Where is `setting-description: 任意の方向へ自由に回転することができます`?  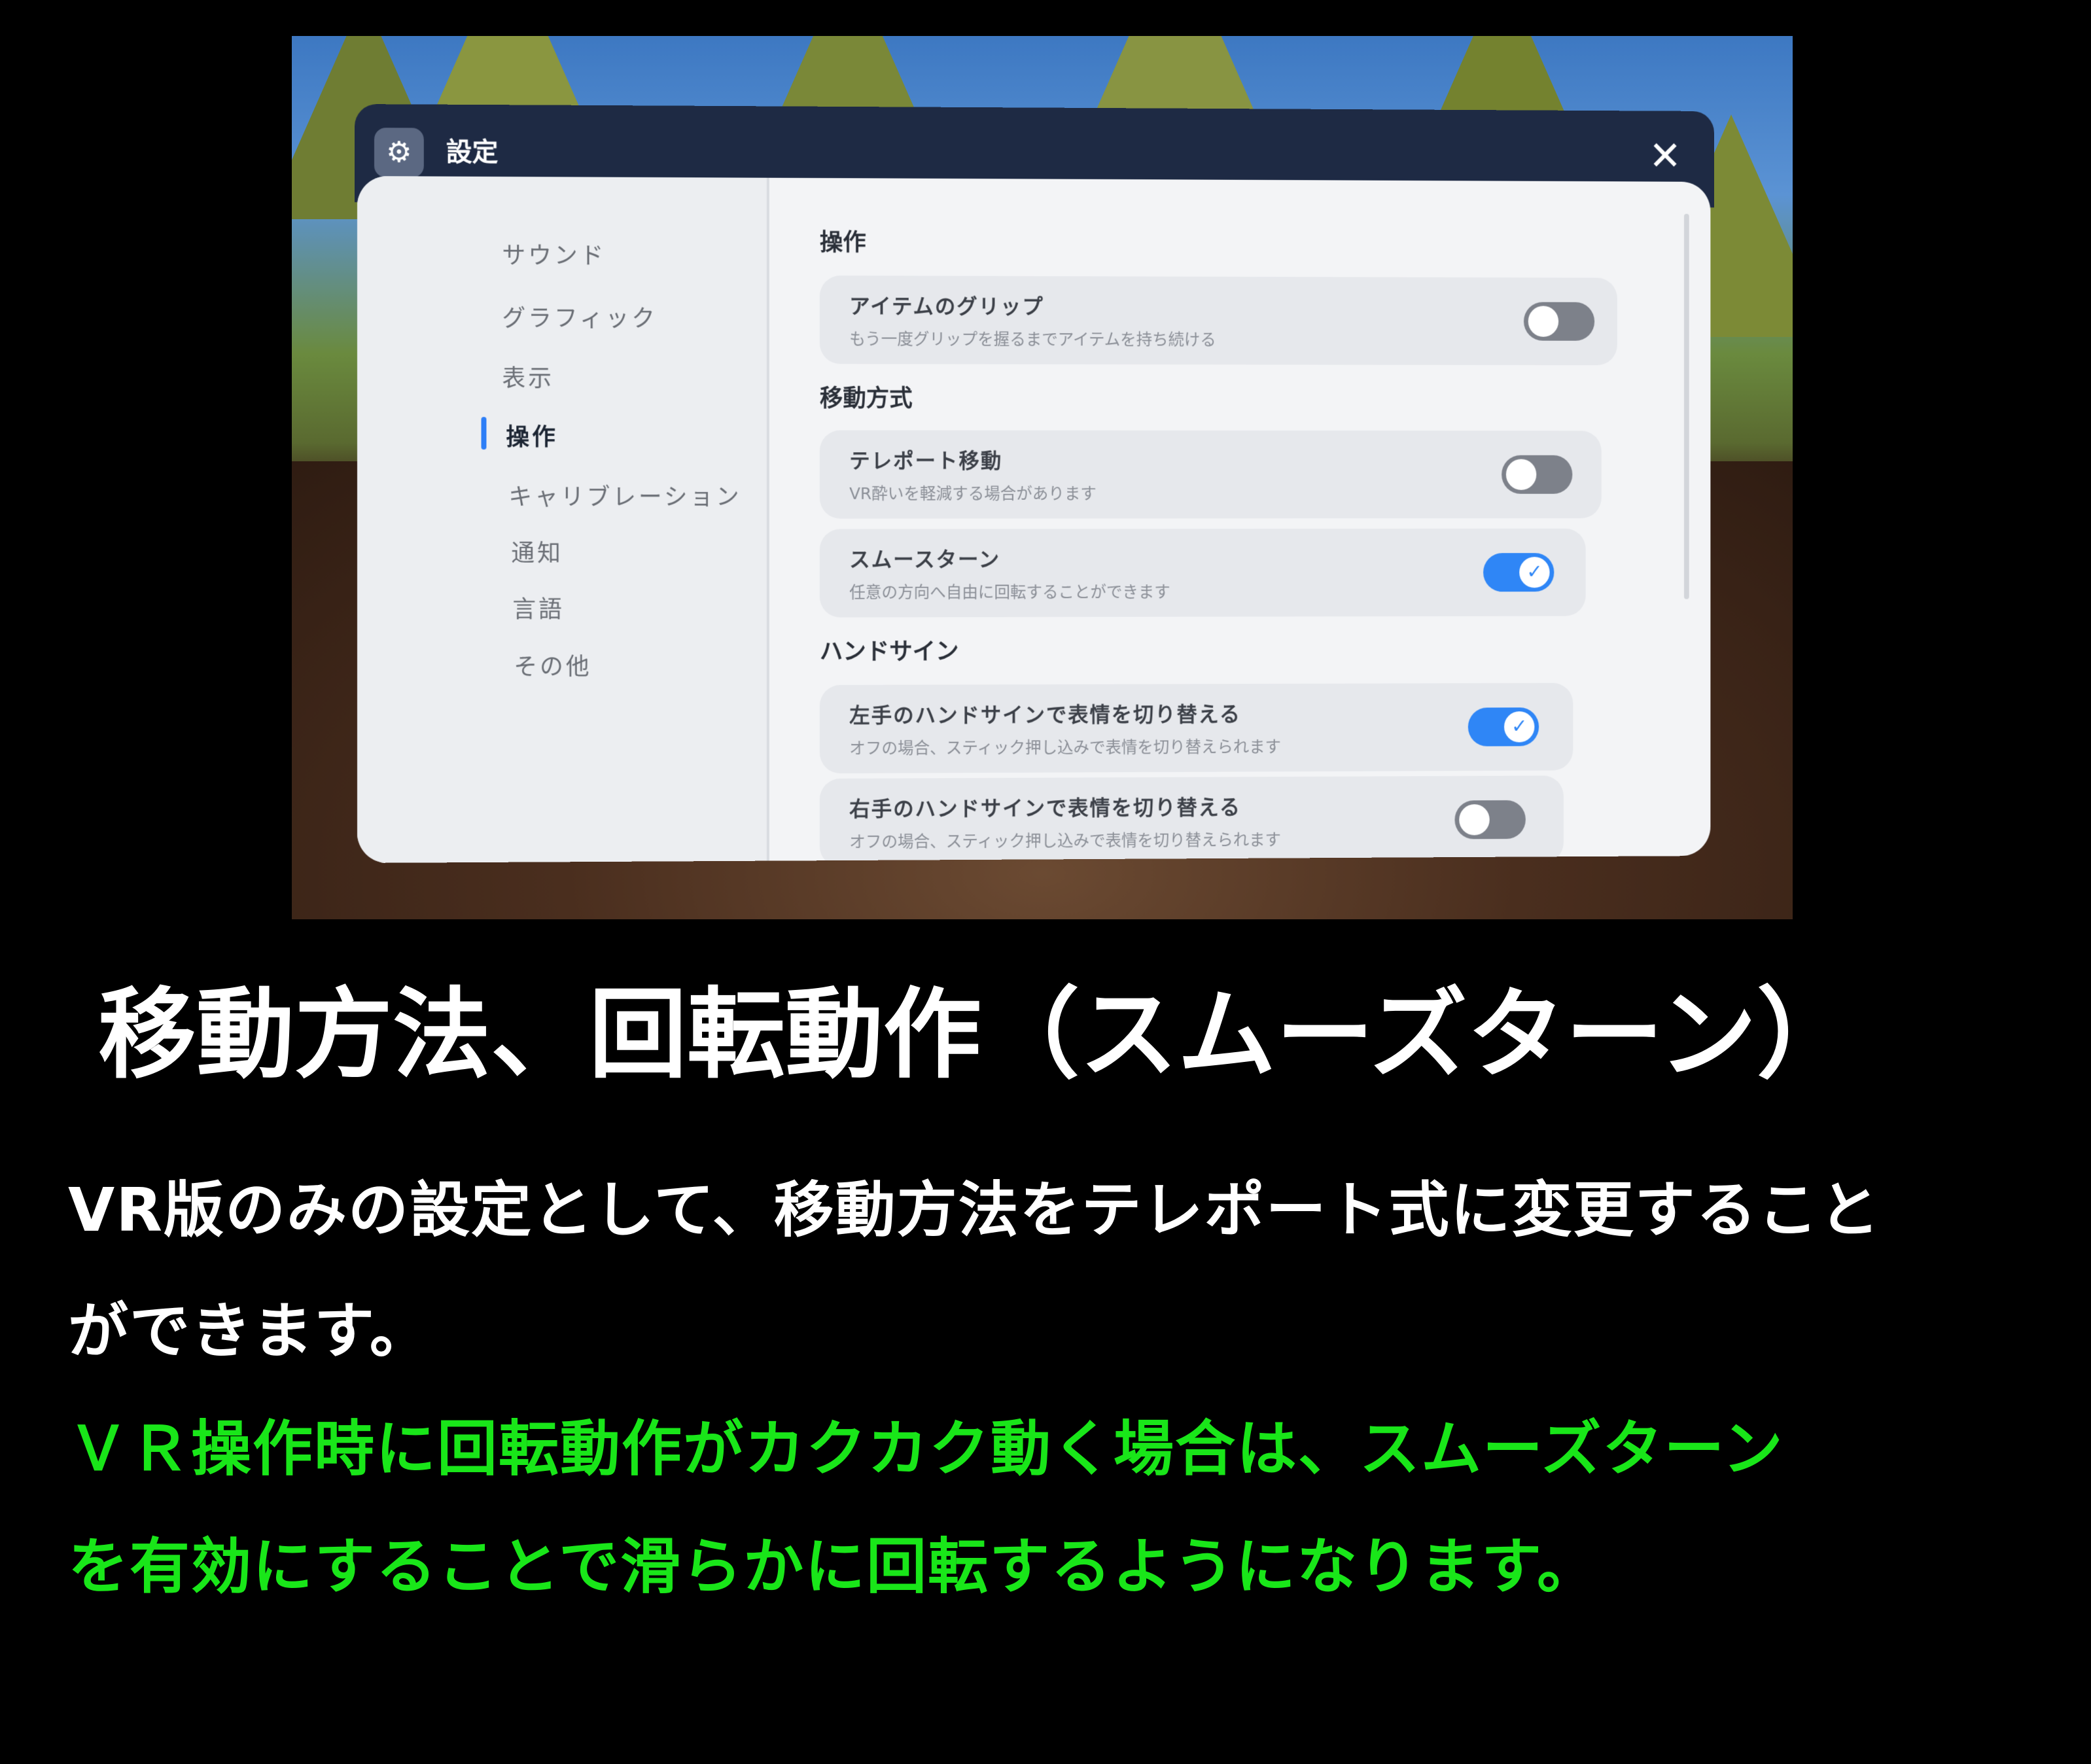
setting-description: 任意の方向へ自由に回転することができます is located at coordinates (1010, 592).